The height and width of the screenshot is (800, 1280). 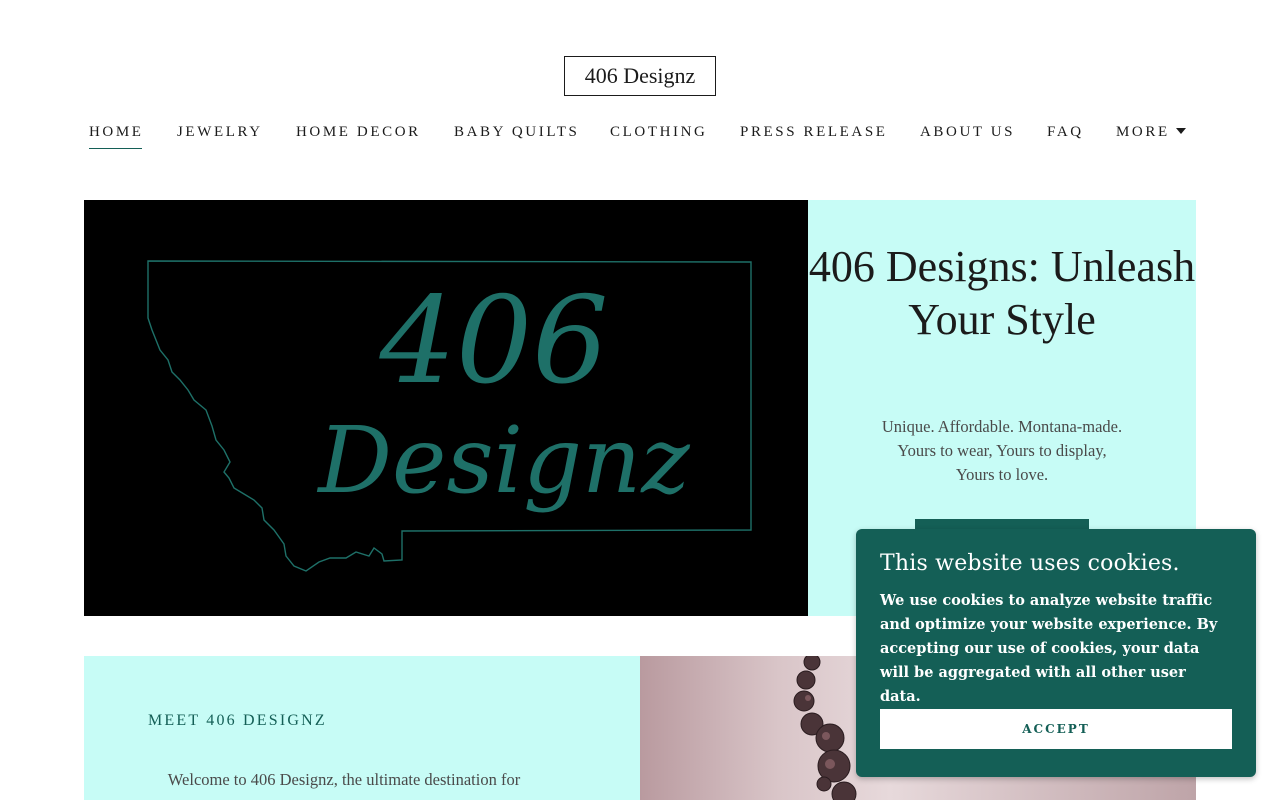 What do you see at coordinates (237, 720) in the screenshot?
I see `about-heading: MEET 406 DESIGNZ` at bounding box center [237, 720].